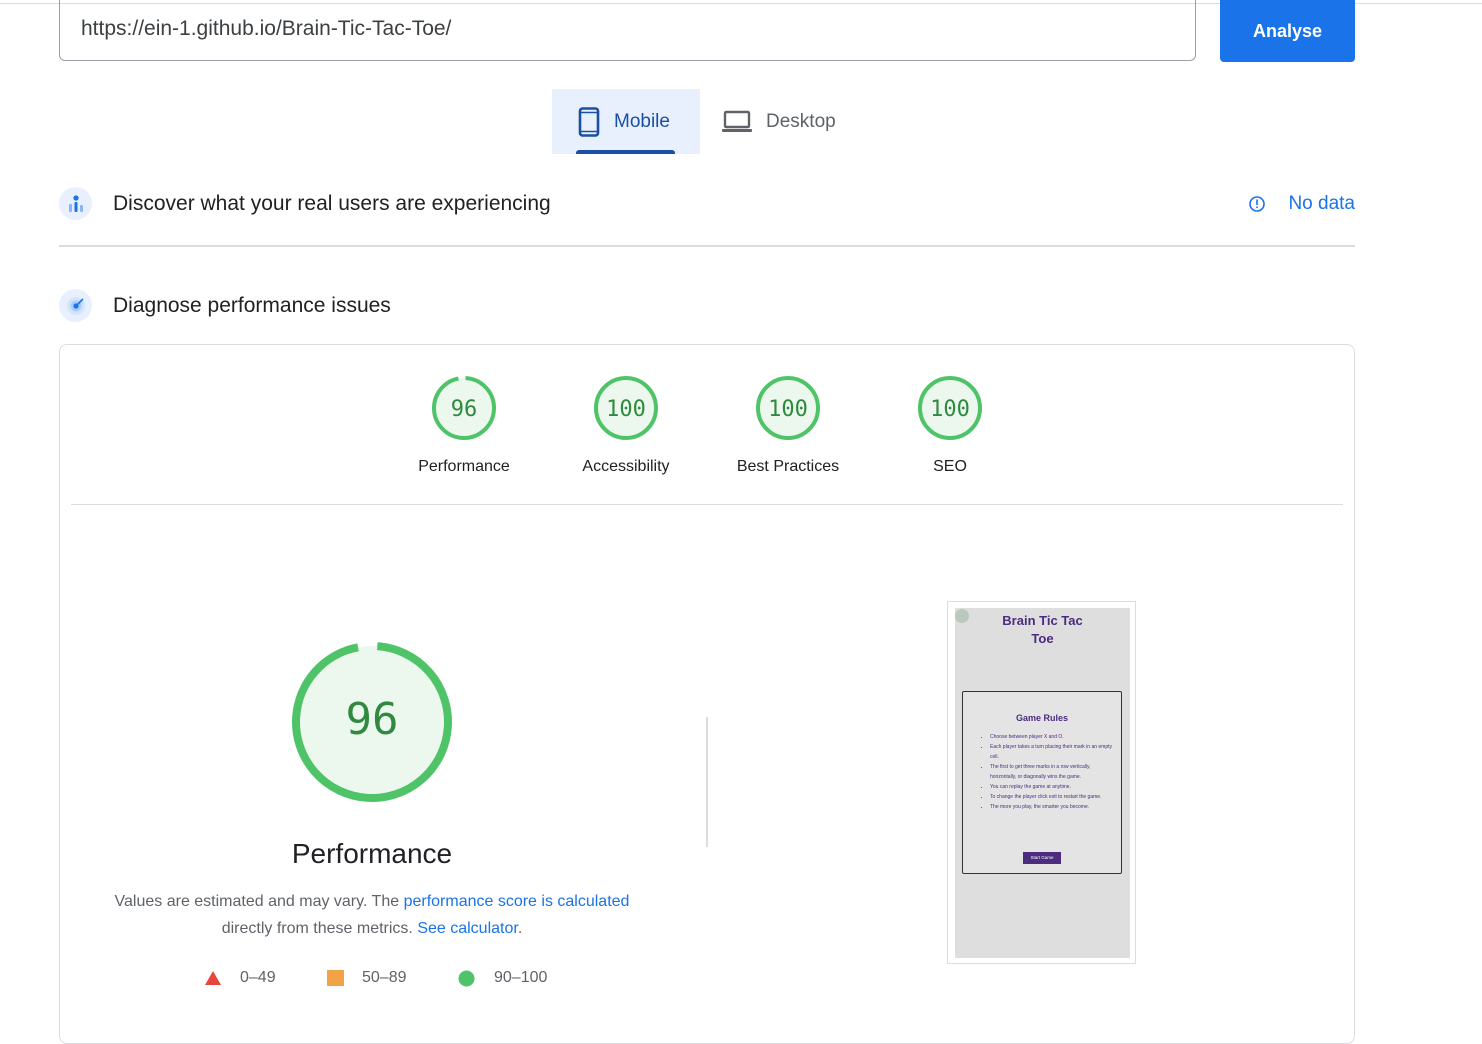  Describe the element at coordinates (517, 901) in the screenshot. I see `score-calculated-link: performance score is calculated` at that location.